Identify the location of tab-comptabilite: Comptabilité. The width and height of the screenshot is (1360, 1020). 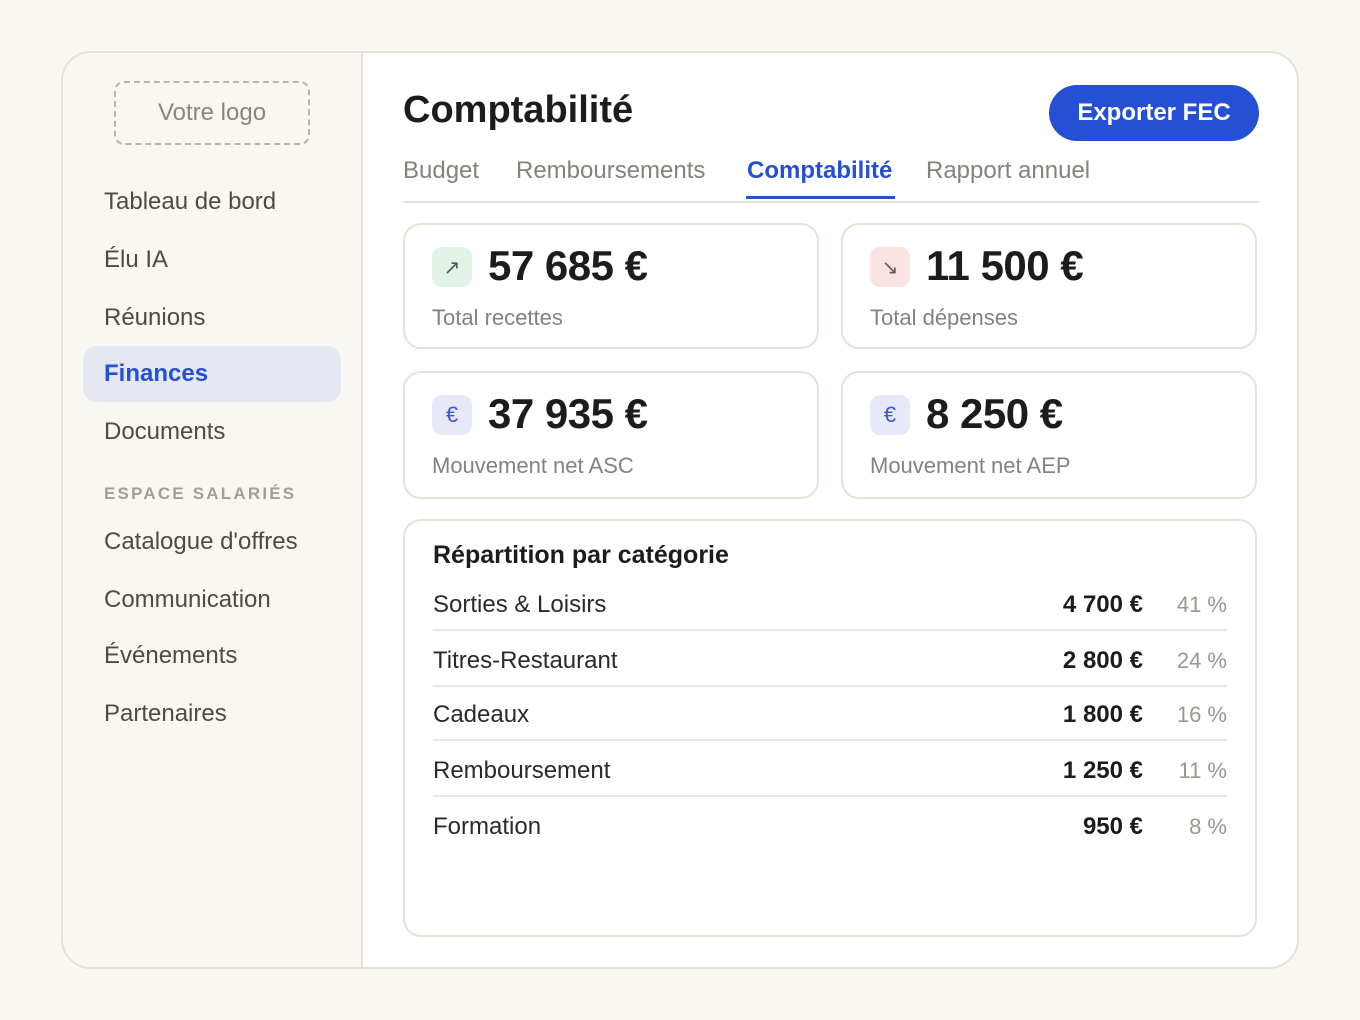
(819, 171).